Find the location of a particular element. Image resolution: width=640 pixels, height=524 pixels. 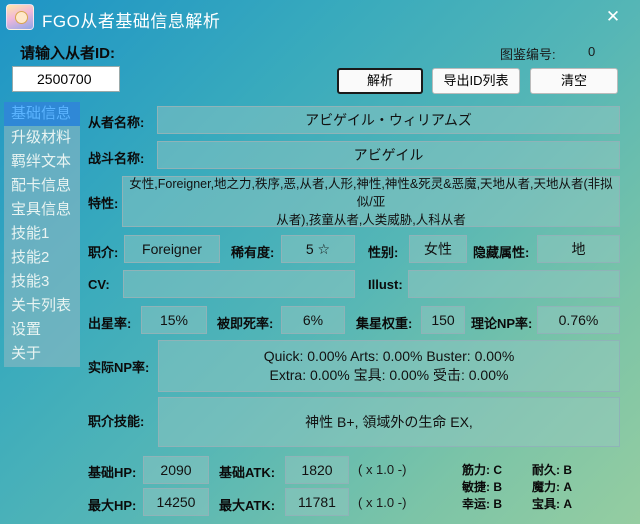

cv-label: CV: is located at coordinates (99, 284).